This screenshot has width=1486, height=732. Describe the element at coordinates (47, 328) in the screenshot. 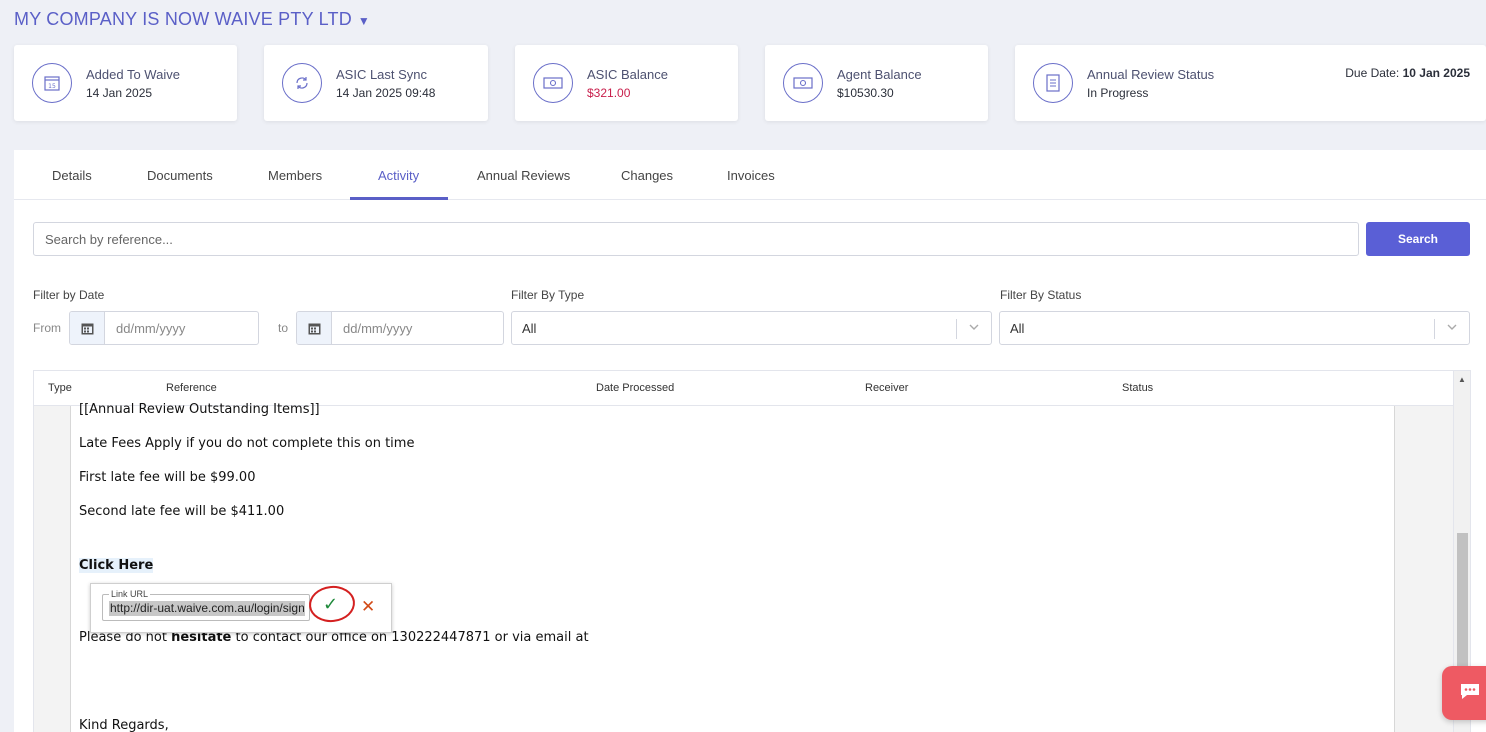

I see `from-label: From` at that location.